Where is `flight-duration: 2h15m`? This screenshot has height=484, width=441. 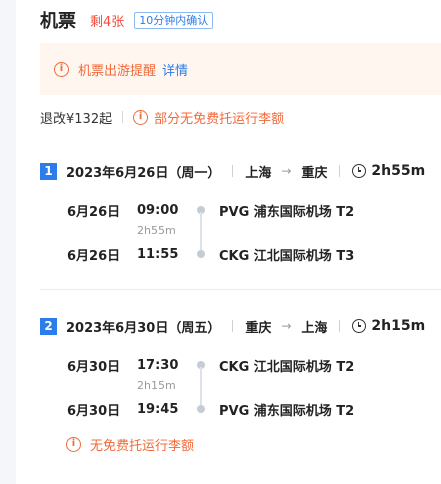 flight-duration: 2h15m is located at coordinates (156, 385).